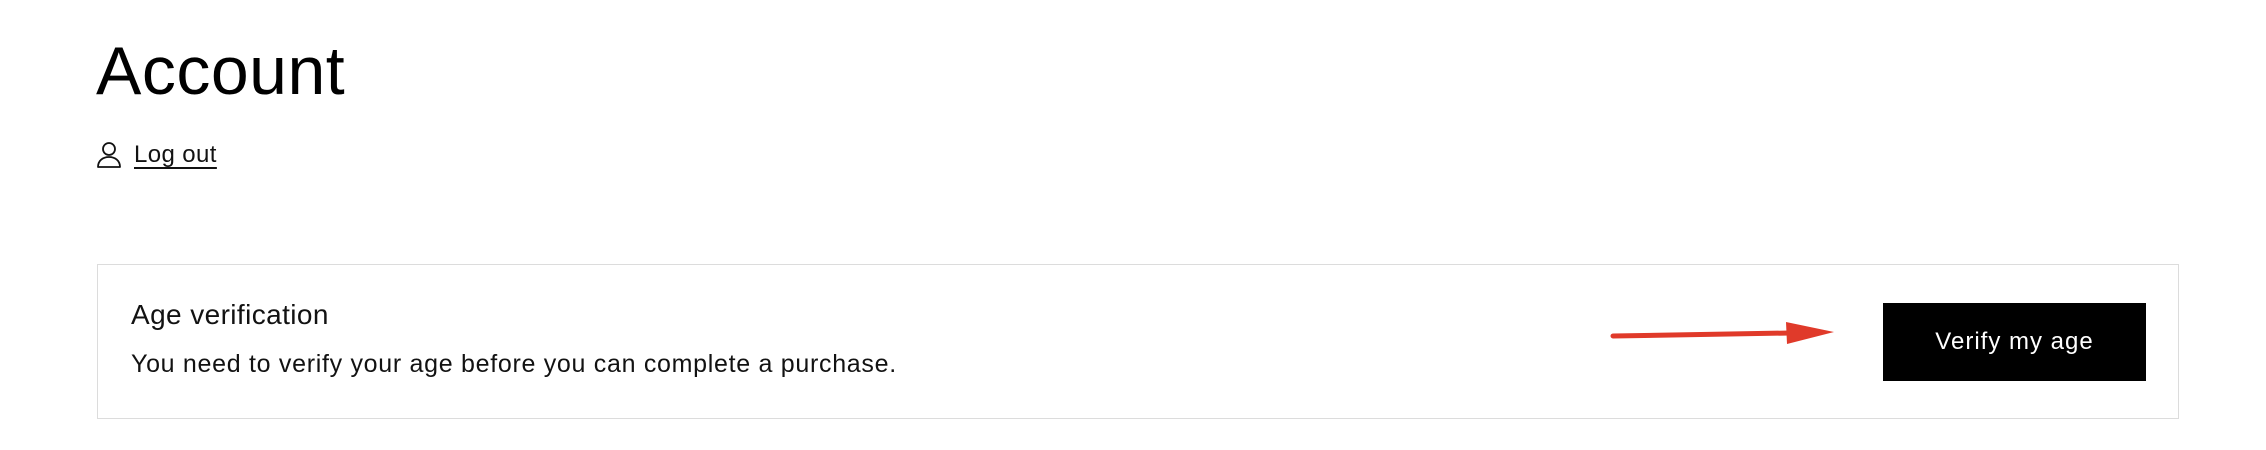 This screenshot has height=450, width=2266. What do you see at coordinates (109, 155) in the screenshot?
I see `user-icon` at bounding box center [109, 155].